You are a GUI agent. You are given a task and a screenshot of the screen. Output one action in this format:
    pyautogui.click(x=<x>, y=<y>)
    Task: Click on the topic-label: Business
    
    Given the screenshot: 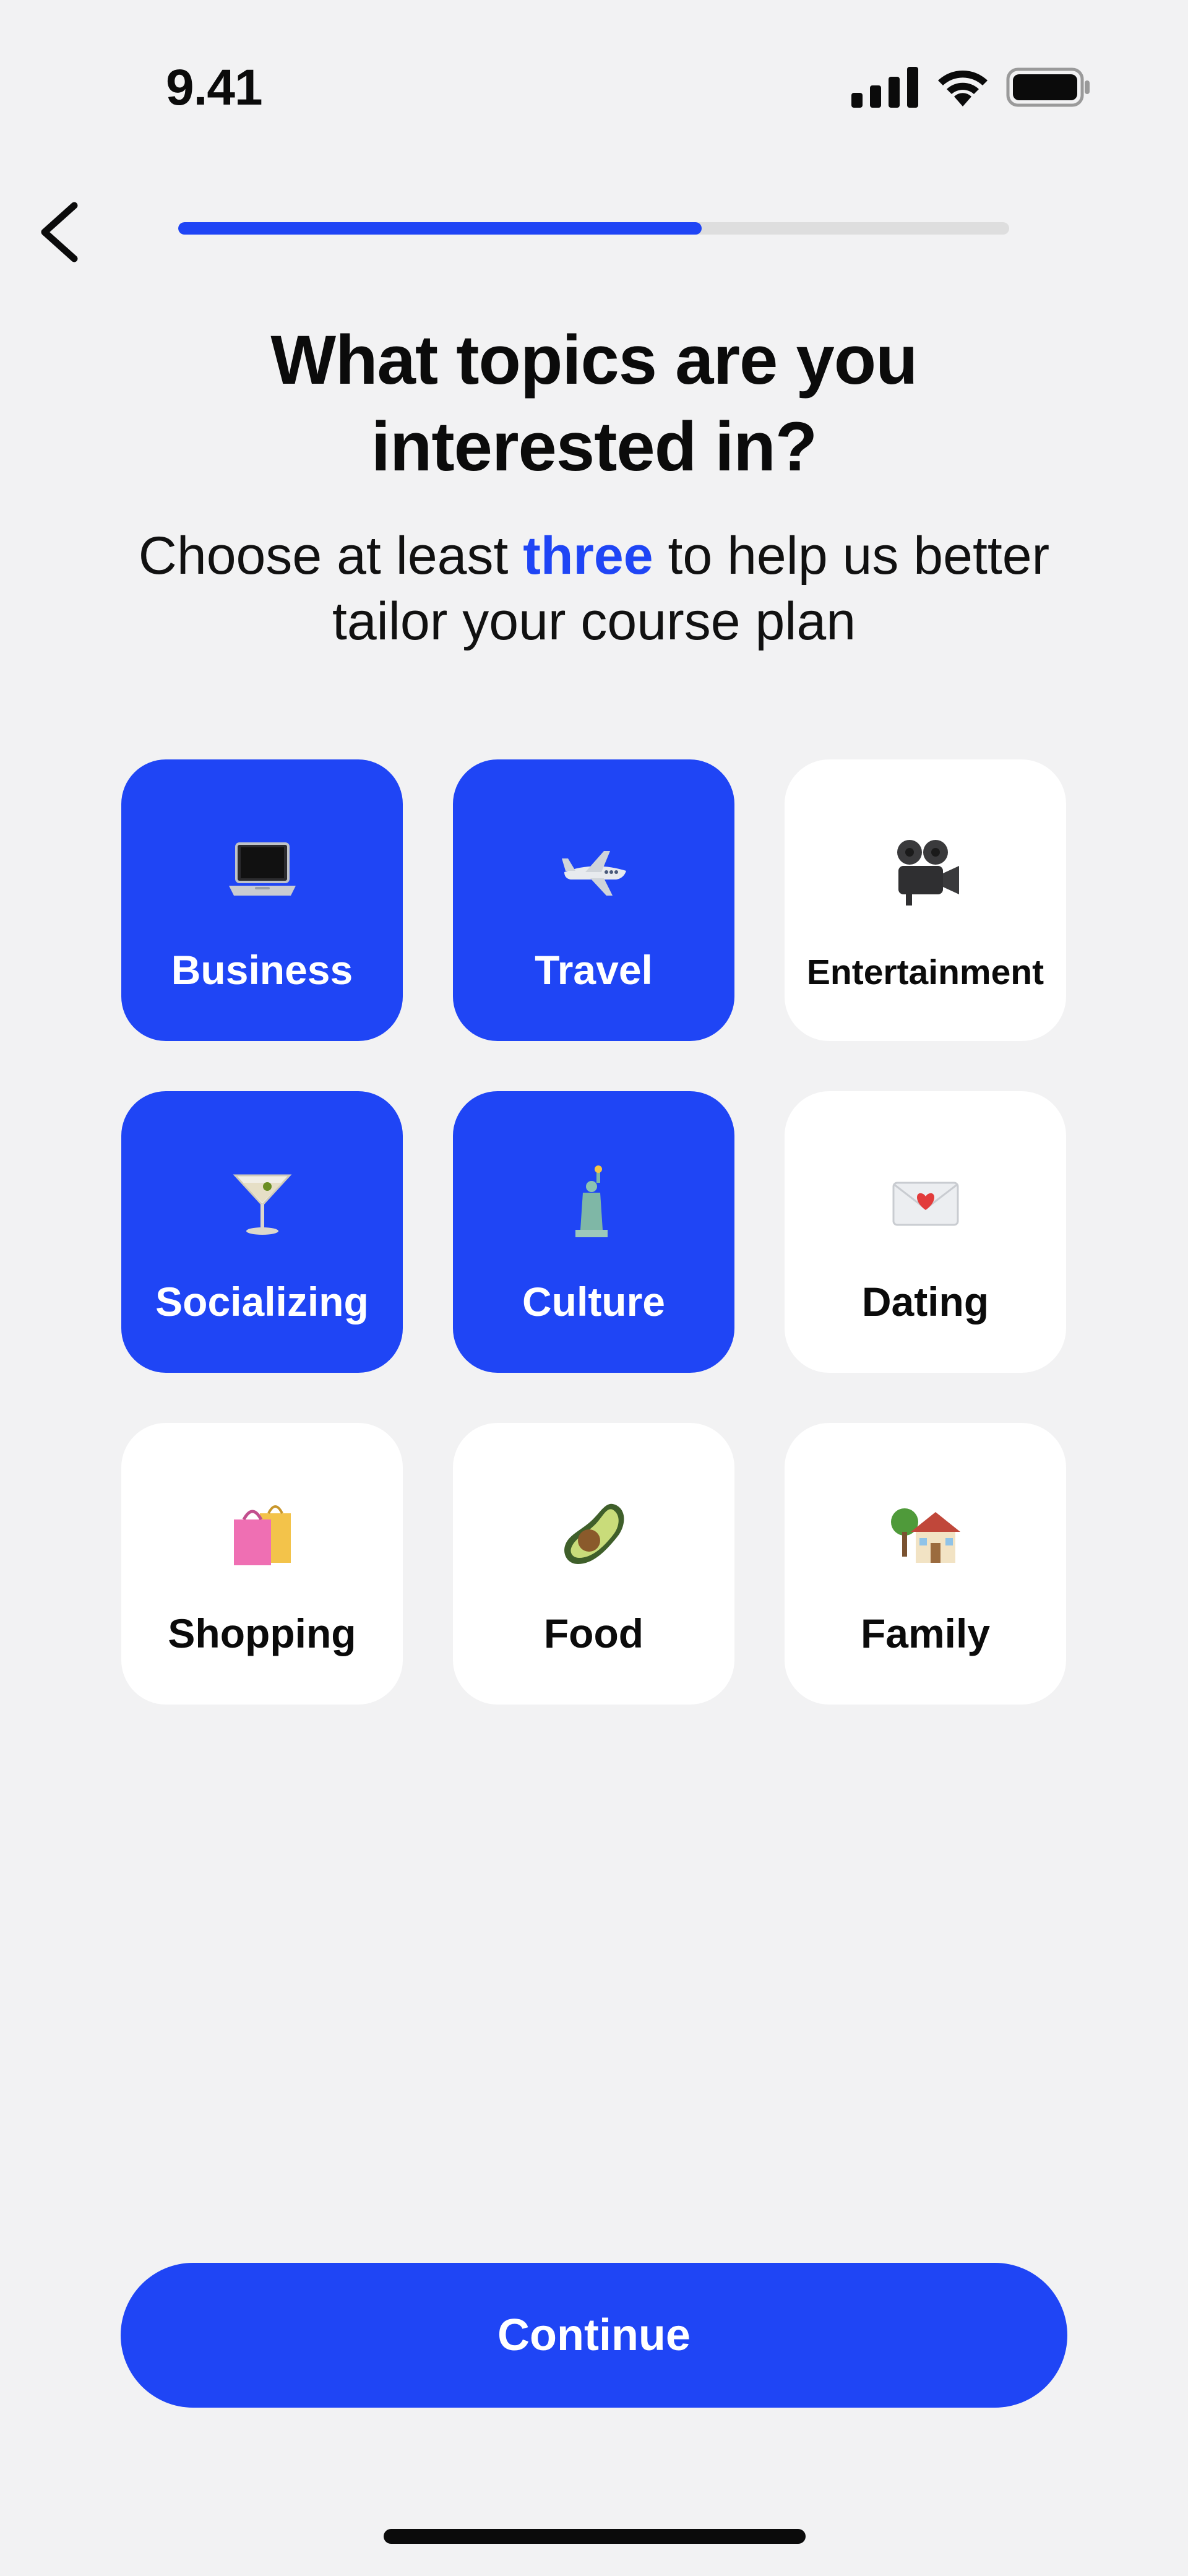 What is the action you would take?
    pyautogui.click(x=262, y=970)
    